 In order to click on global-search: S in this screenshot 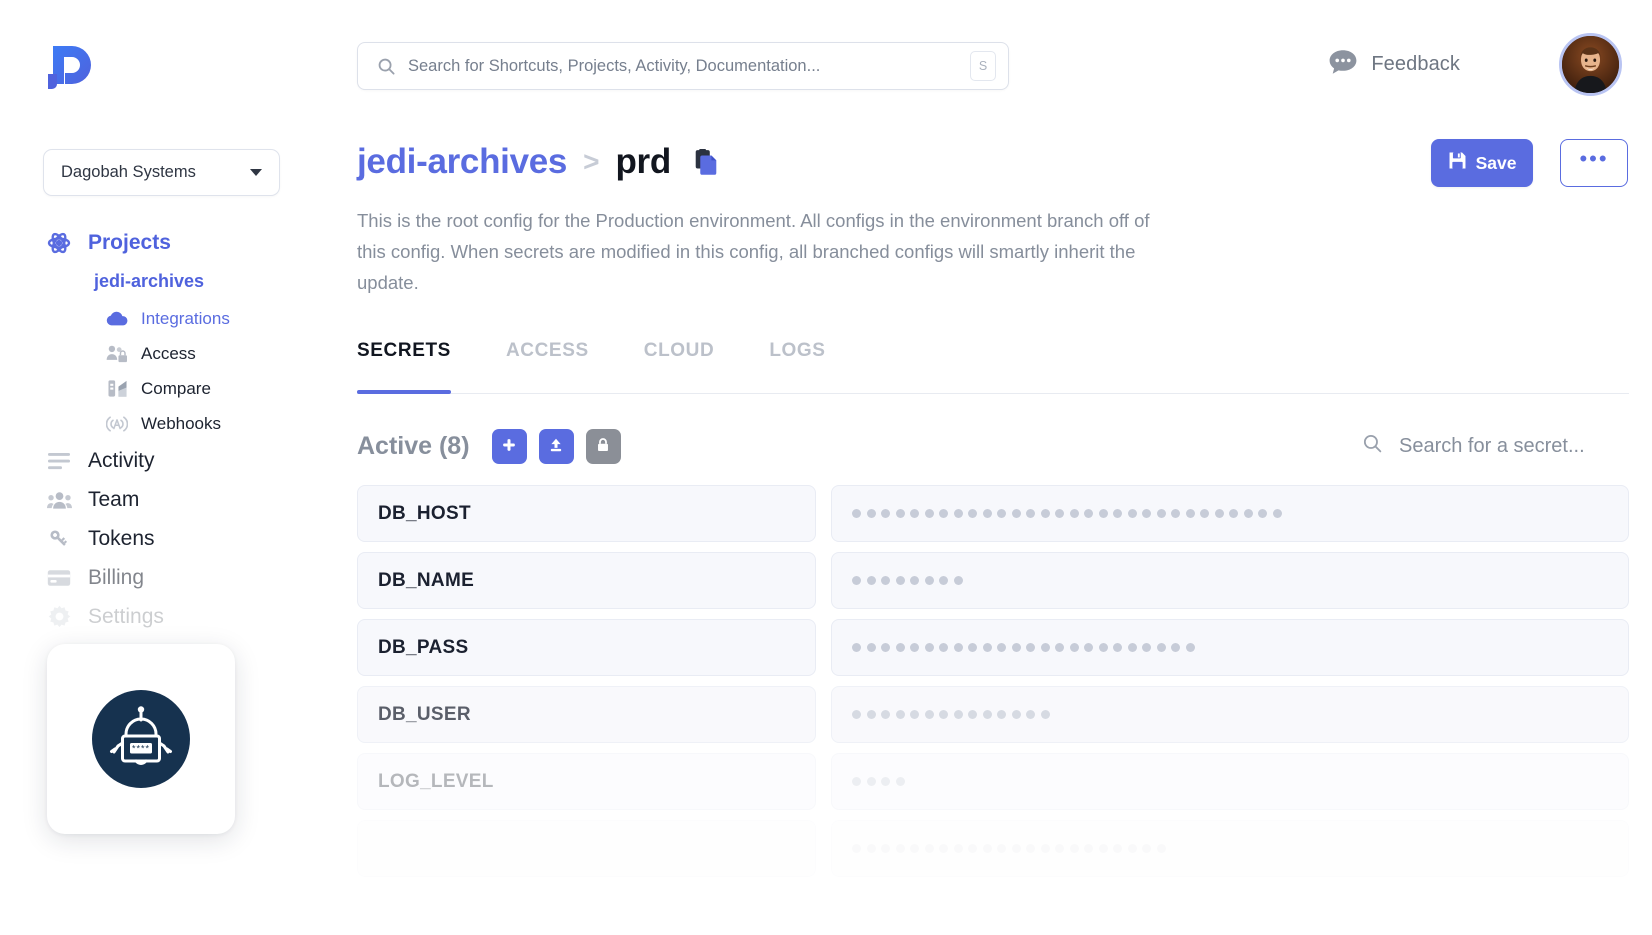, I will do `click(683, 66)`.